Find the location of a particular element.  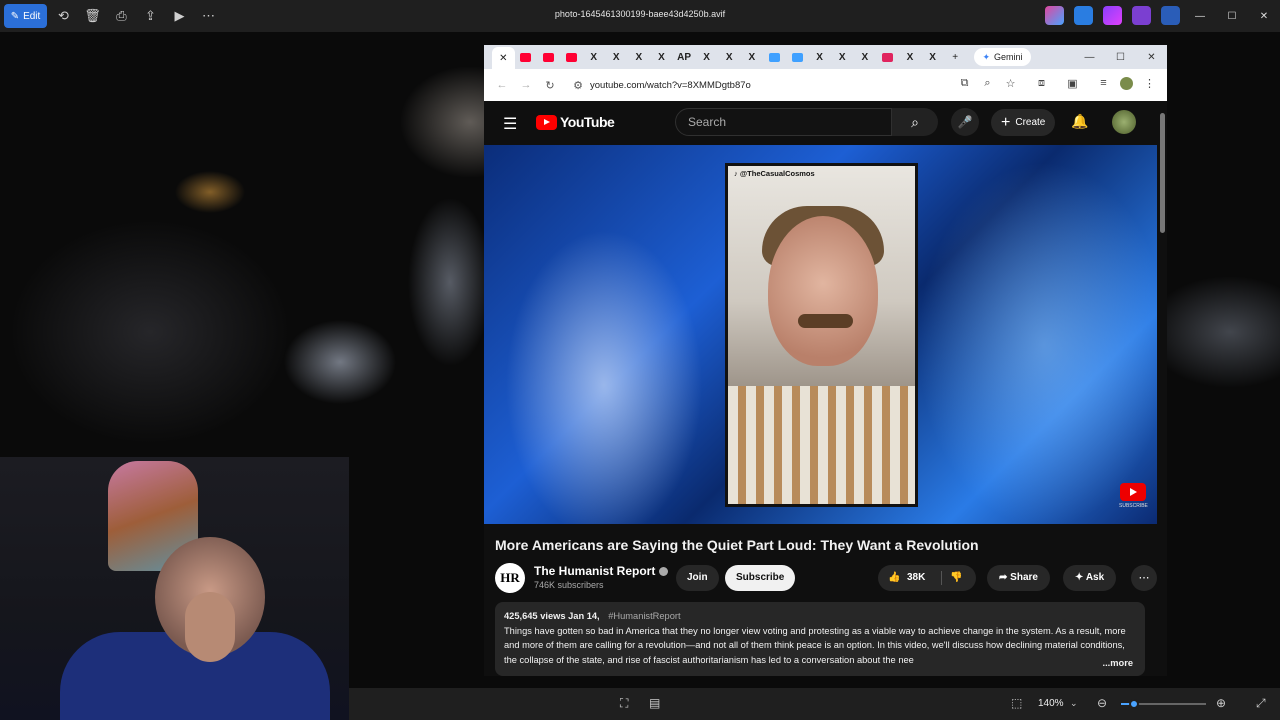

browser-minimize-icon: — is located at coordinates (1089, 57).